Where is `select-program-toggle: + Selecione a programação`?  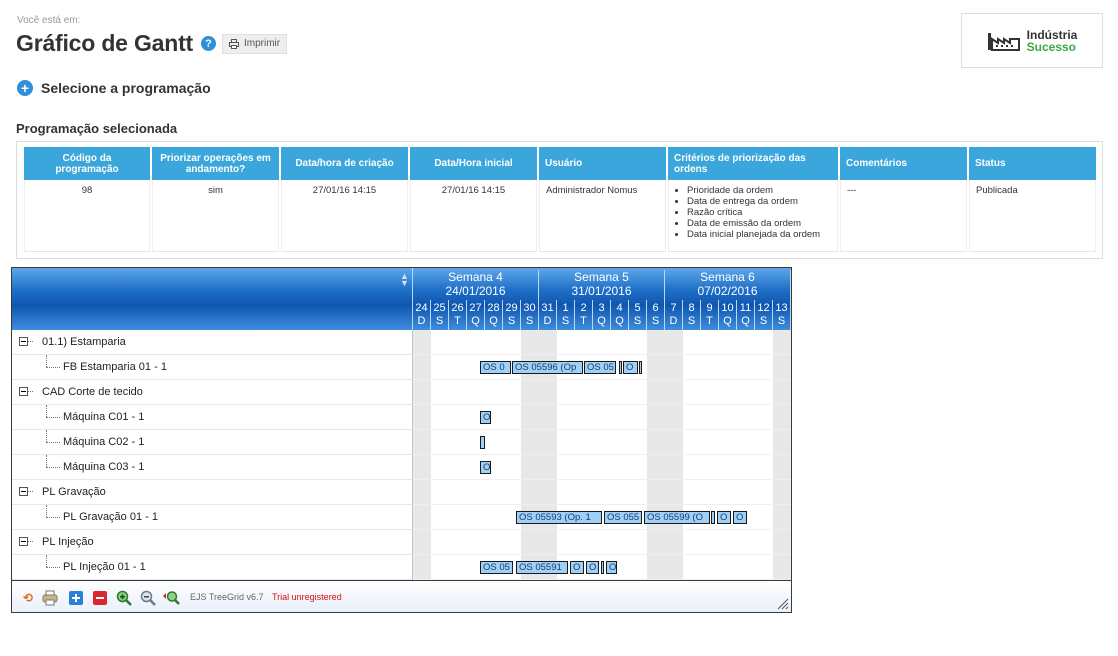 select-program-toggle: + Selecione a programação is located at coordinates (114, 88).